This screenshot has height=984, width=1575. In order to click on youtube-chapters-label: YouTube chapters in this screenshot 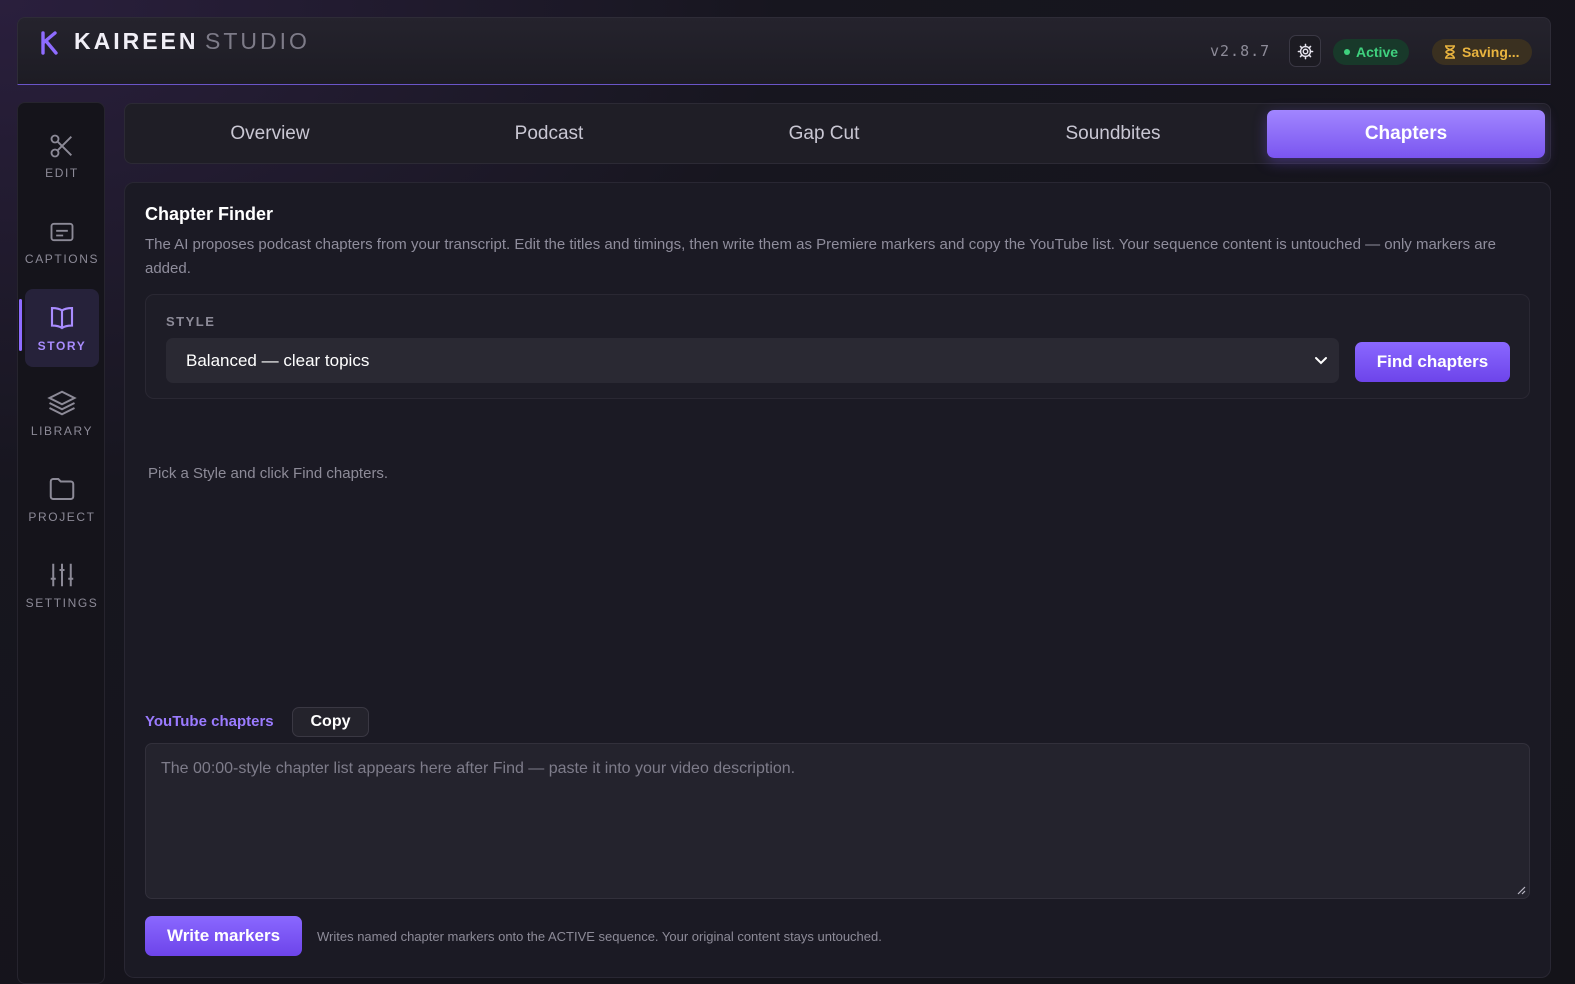, I will do `click(209, 721)`.